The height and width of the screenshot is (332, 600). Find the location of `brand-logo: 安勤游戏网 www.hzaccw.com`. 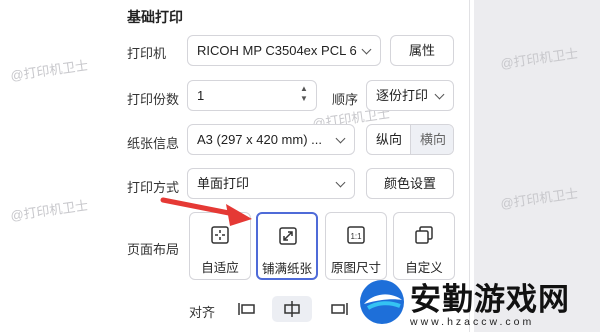

brand-logo: 安勤游戏网 www.hzaccw.com is located at coordinates (477, 302).